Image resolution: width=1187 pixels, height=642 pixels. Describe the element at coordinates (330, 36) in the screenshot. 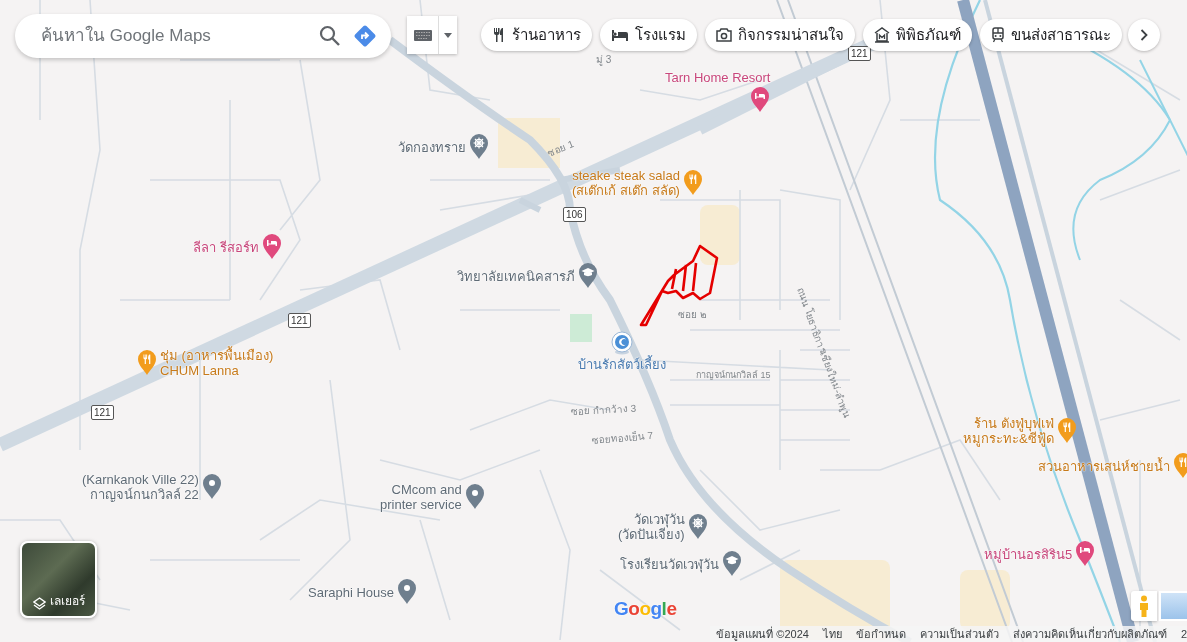

I see `search-icon` at that location.